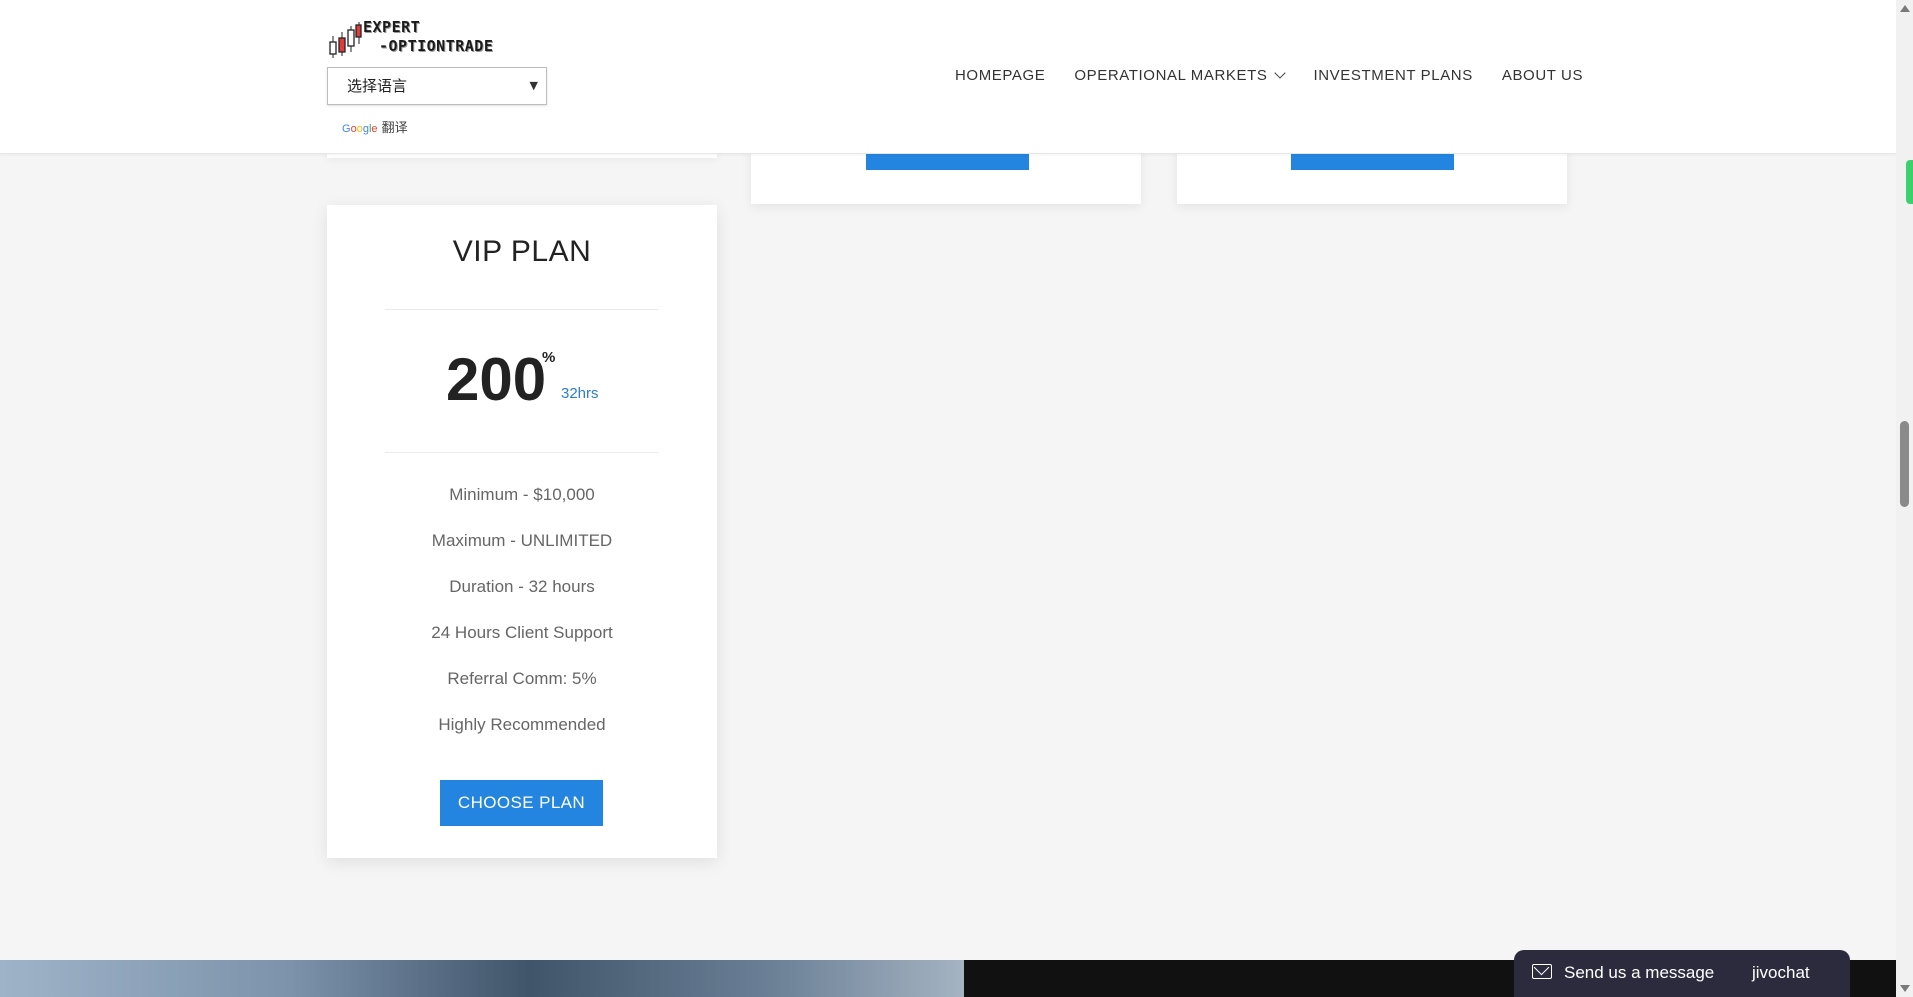 This screenshot has width=1913, height=997. What do you see at coordinates (496, 379) in the screenshot?
I see `plan-rate: 200` at bounding box center [496, 379].